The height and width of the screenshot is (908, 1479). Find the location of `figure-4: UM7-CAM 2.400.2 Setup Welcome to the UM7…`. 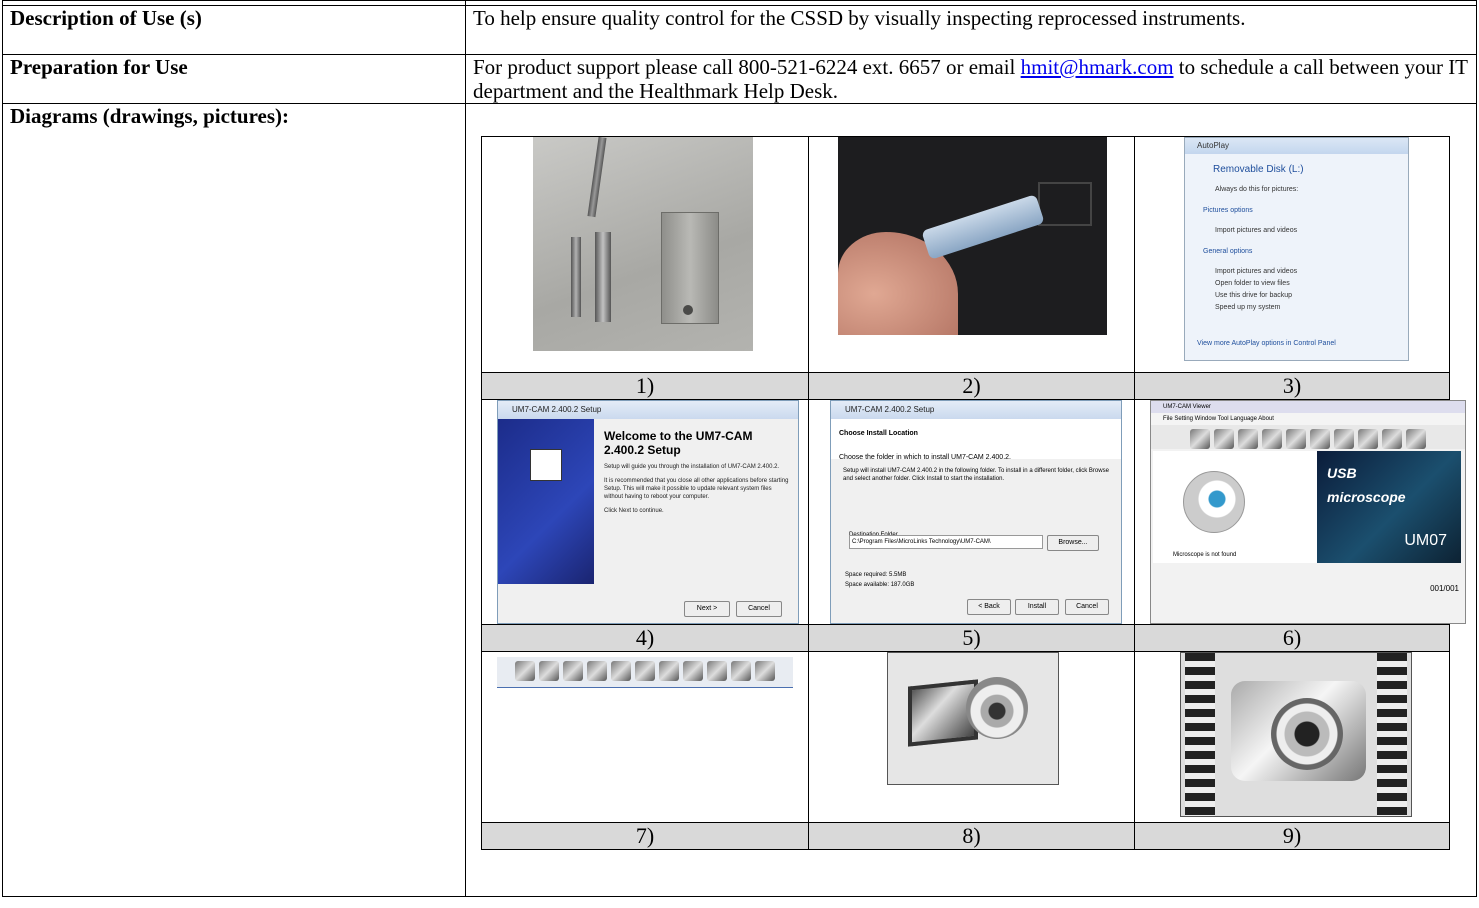

figure-4: UM7-CAM 2.400.2 Setup Welcome to the UM7… is located at coordinates (645, 512).